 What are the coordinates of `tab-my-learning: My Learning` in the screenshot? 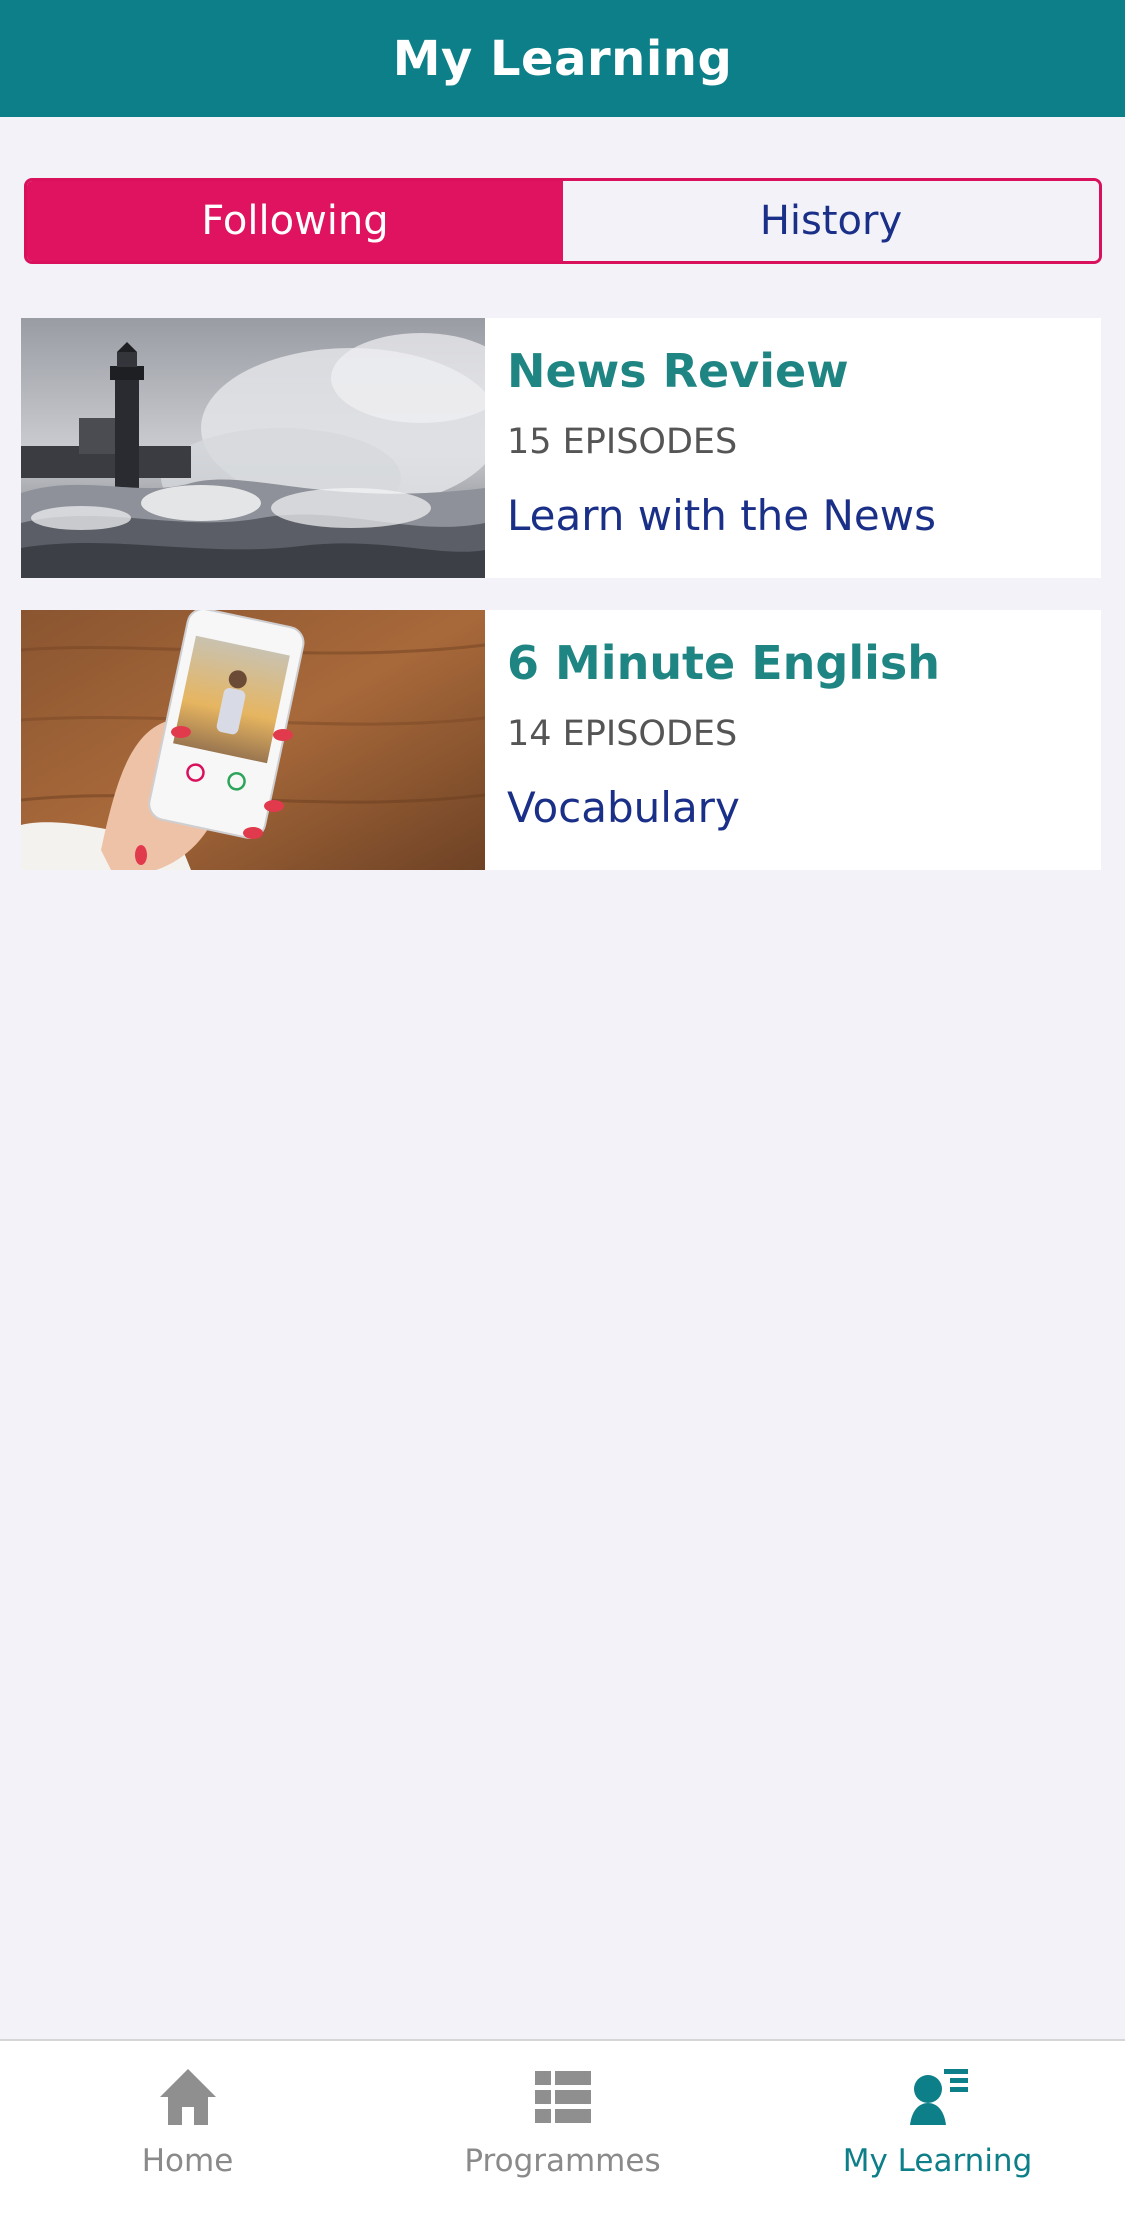 It's located at (937, 2133).